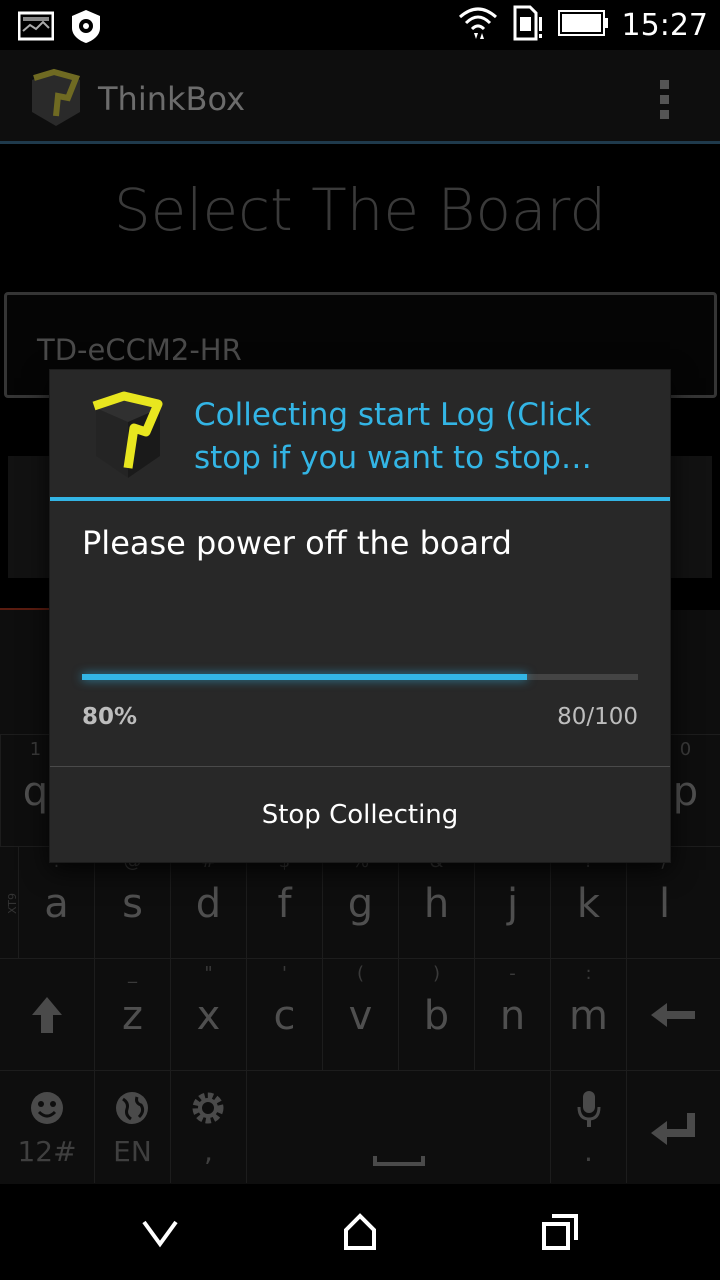 The height and width of the screenshot is (1280, 720). What do you see at coordinates (436, 903) in the screenshot?
I see `key-h: &h` at bounding box center [436, 903].